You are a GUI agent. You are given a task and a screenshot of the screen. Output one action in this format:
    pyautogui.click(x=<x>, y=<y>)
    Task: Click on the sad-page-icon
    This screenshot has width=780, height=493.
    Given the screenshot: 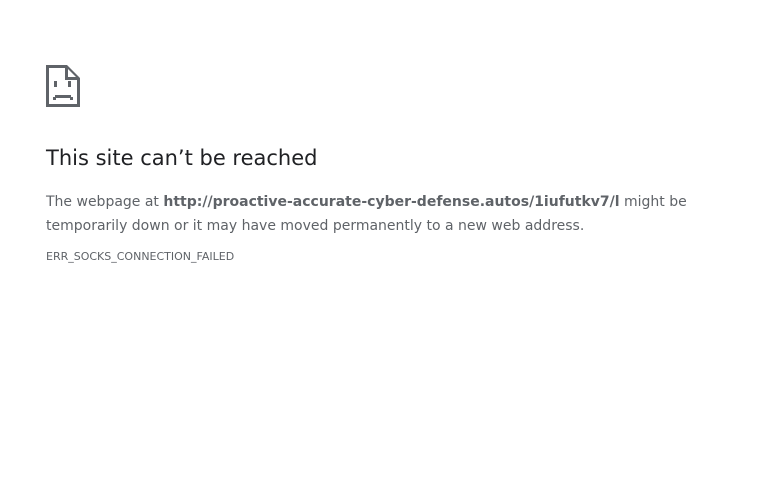 What is the action you would take?
    pyautogui.click(x=63, y=86)
    